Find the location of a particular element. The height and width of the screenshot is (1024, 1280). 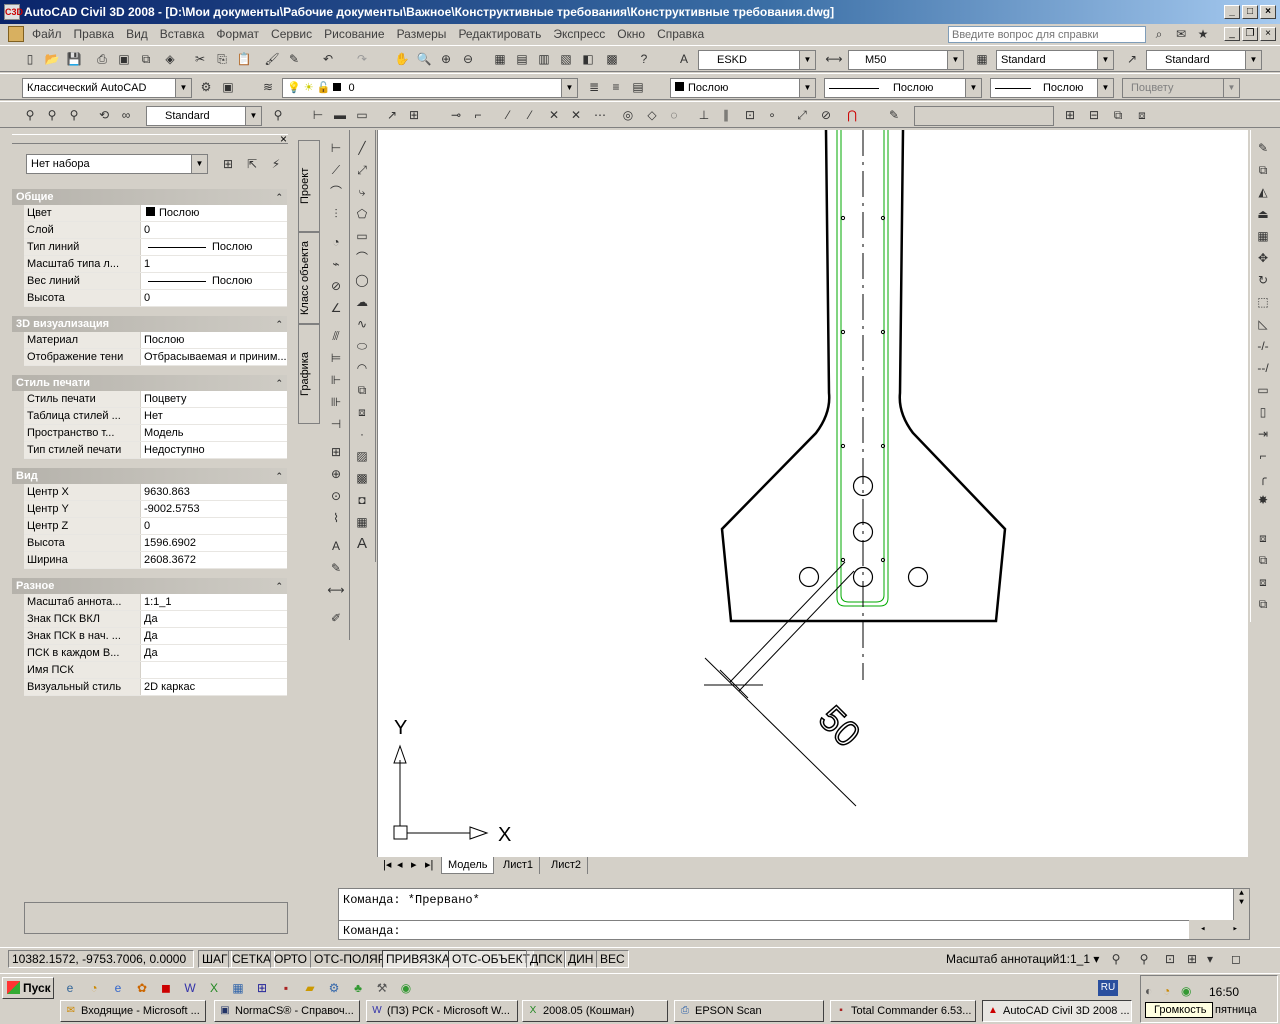

close-icon: × is located at coordinates (283, 139).